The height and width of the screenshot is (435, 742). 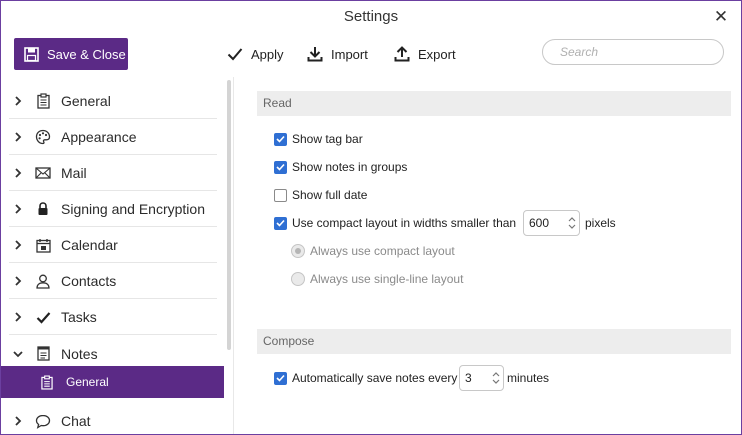 What do you see at coordinates (350, 167) in the screenshot?
I see `checkbox-label: Show notes in groups` at bounding box center [350, 167].